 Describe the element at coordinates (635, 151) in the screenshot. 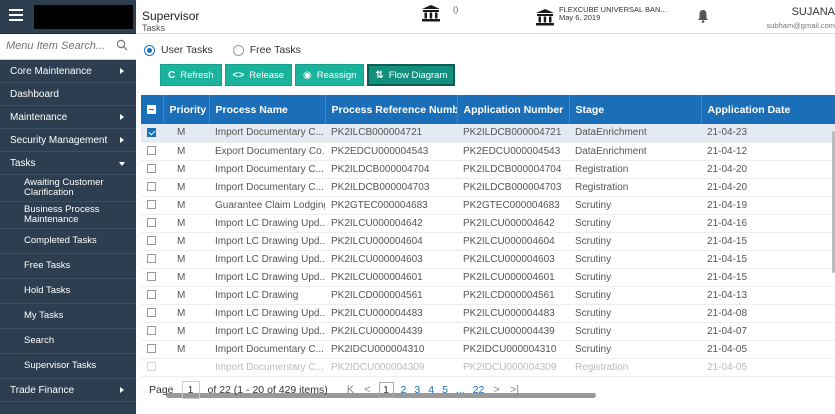

I see `stage-cell: DataEnrichment` at that location.